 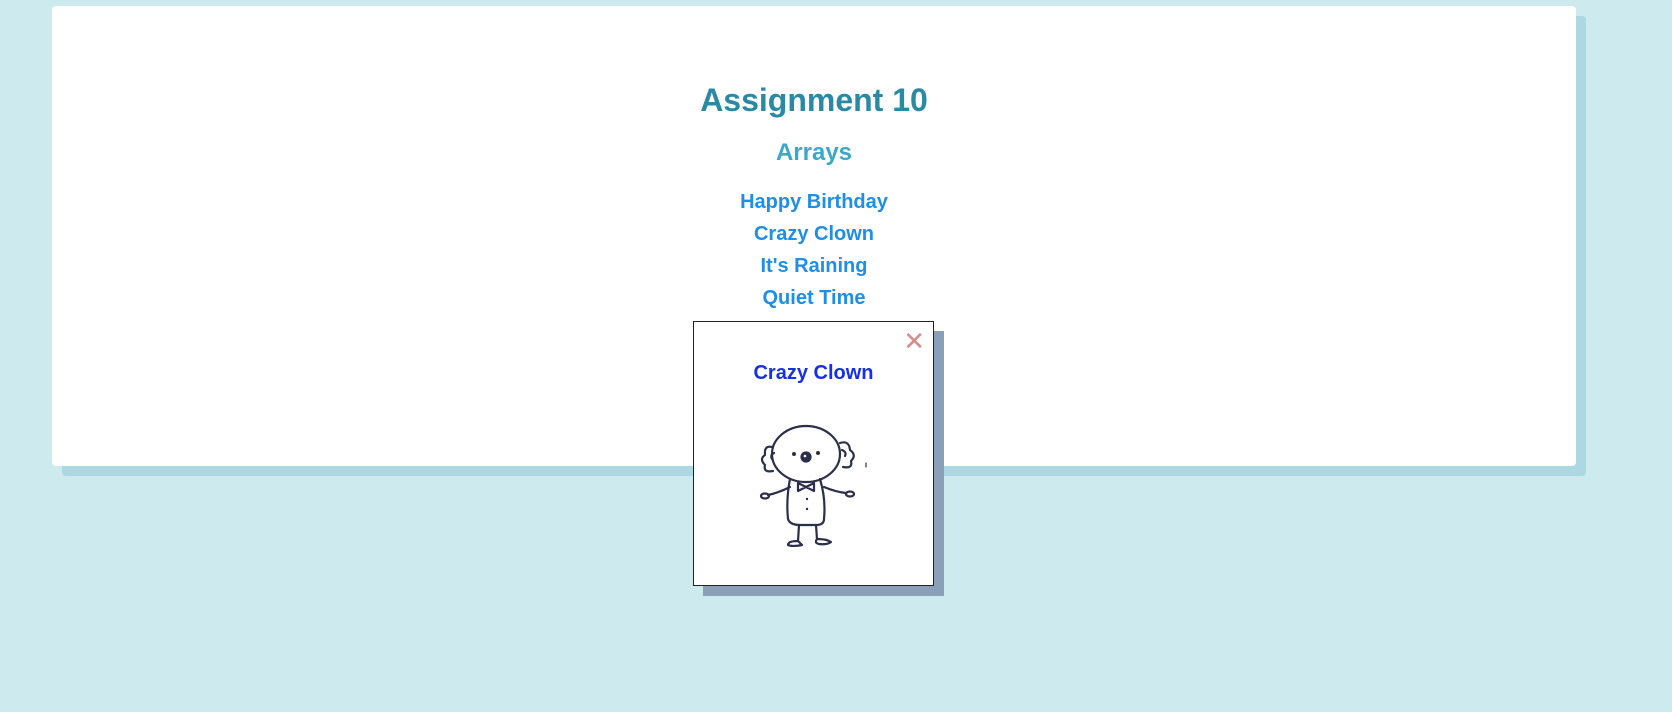 I want to click on list-item-crazy-clown: Crazy Clown, so click(x=814, y=234).